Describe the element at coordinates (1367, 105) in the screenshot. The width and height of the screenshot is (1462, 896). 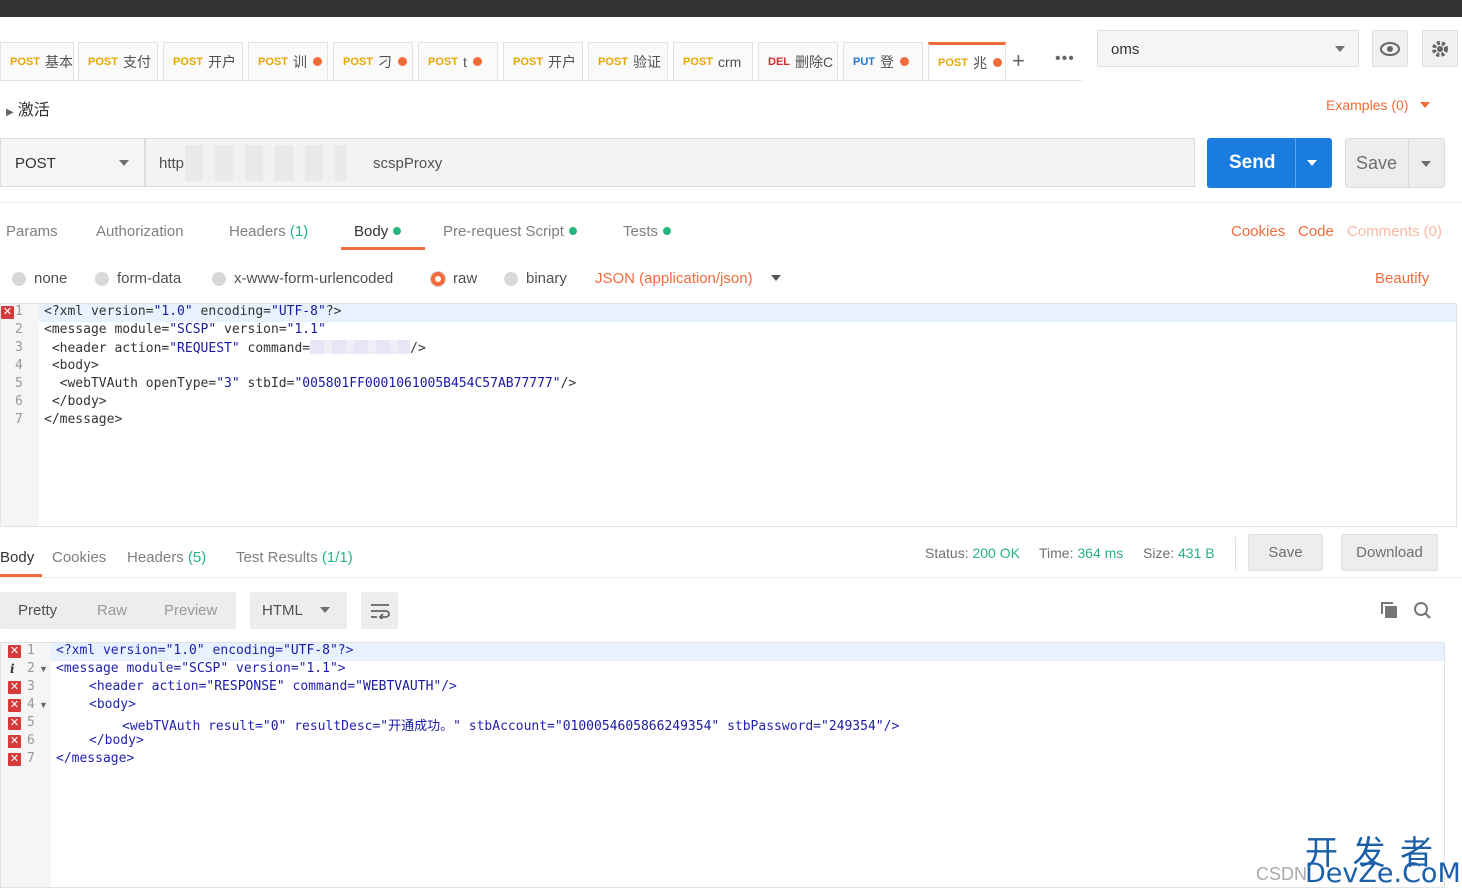
I see `examples-label: Examples (0)` at that location.